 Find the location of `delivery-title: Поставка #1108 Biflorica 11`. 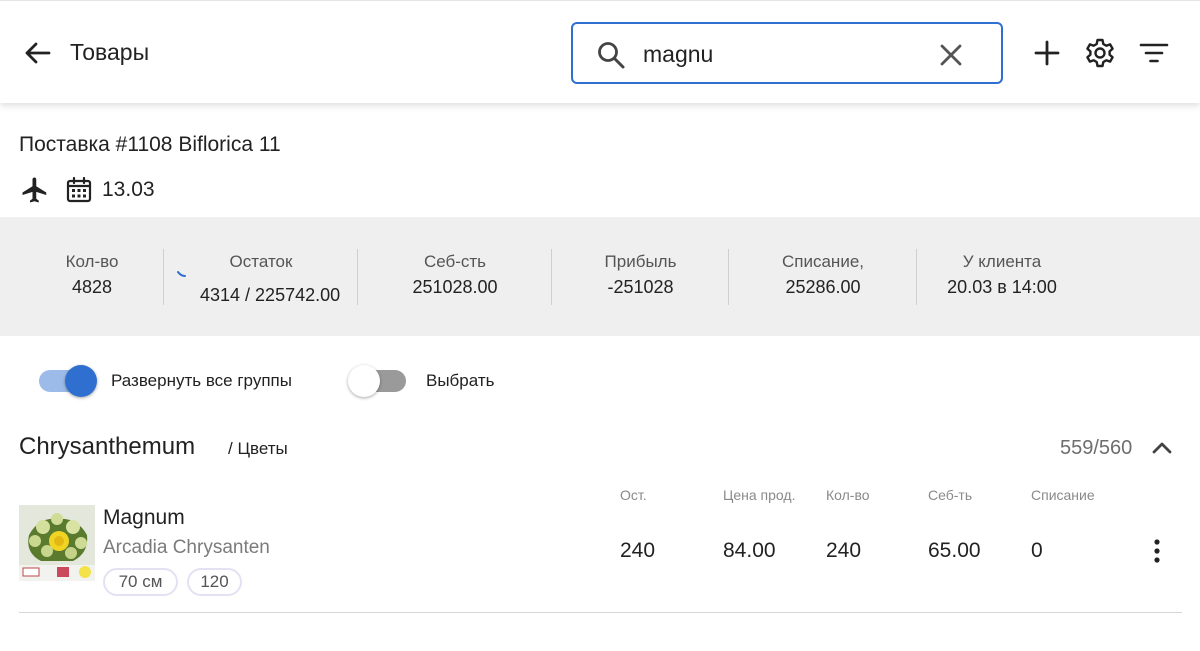

delivery-title: Поставка #1108 Biflorica 11 is located at coordinates (150, 144).